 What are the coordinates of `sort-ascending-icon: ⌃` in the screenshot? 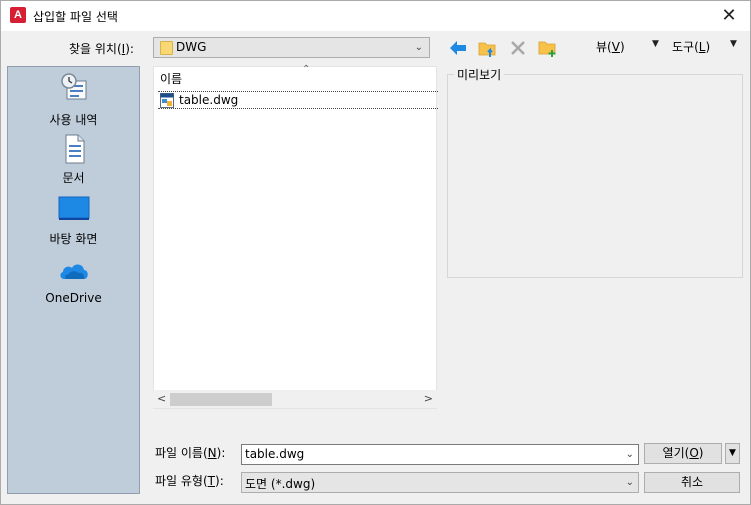 It's located at (306, 69).